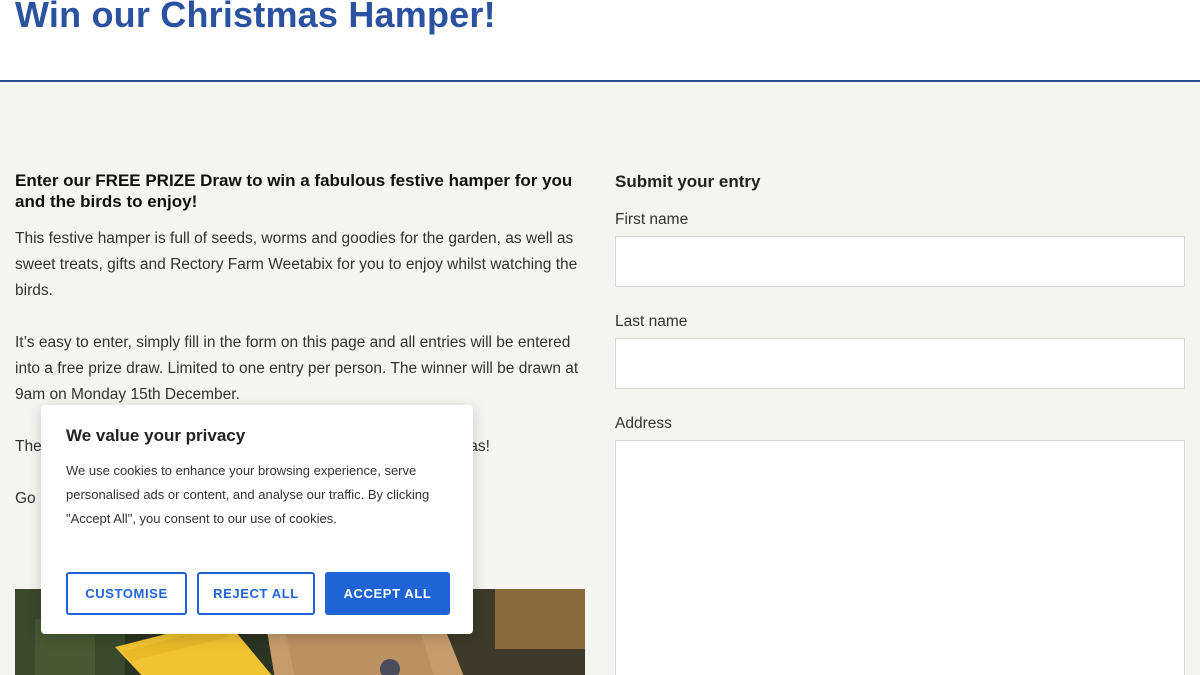 The height and width of the screenshot is (675, 1200). Describe the element at coordinates (900, 261) in the screenshot. I see `first-name-input` at that location.